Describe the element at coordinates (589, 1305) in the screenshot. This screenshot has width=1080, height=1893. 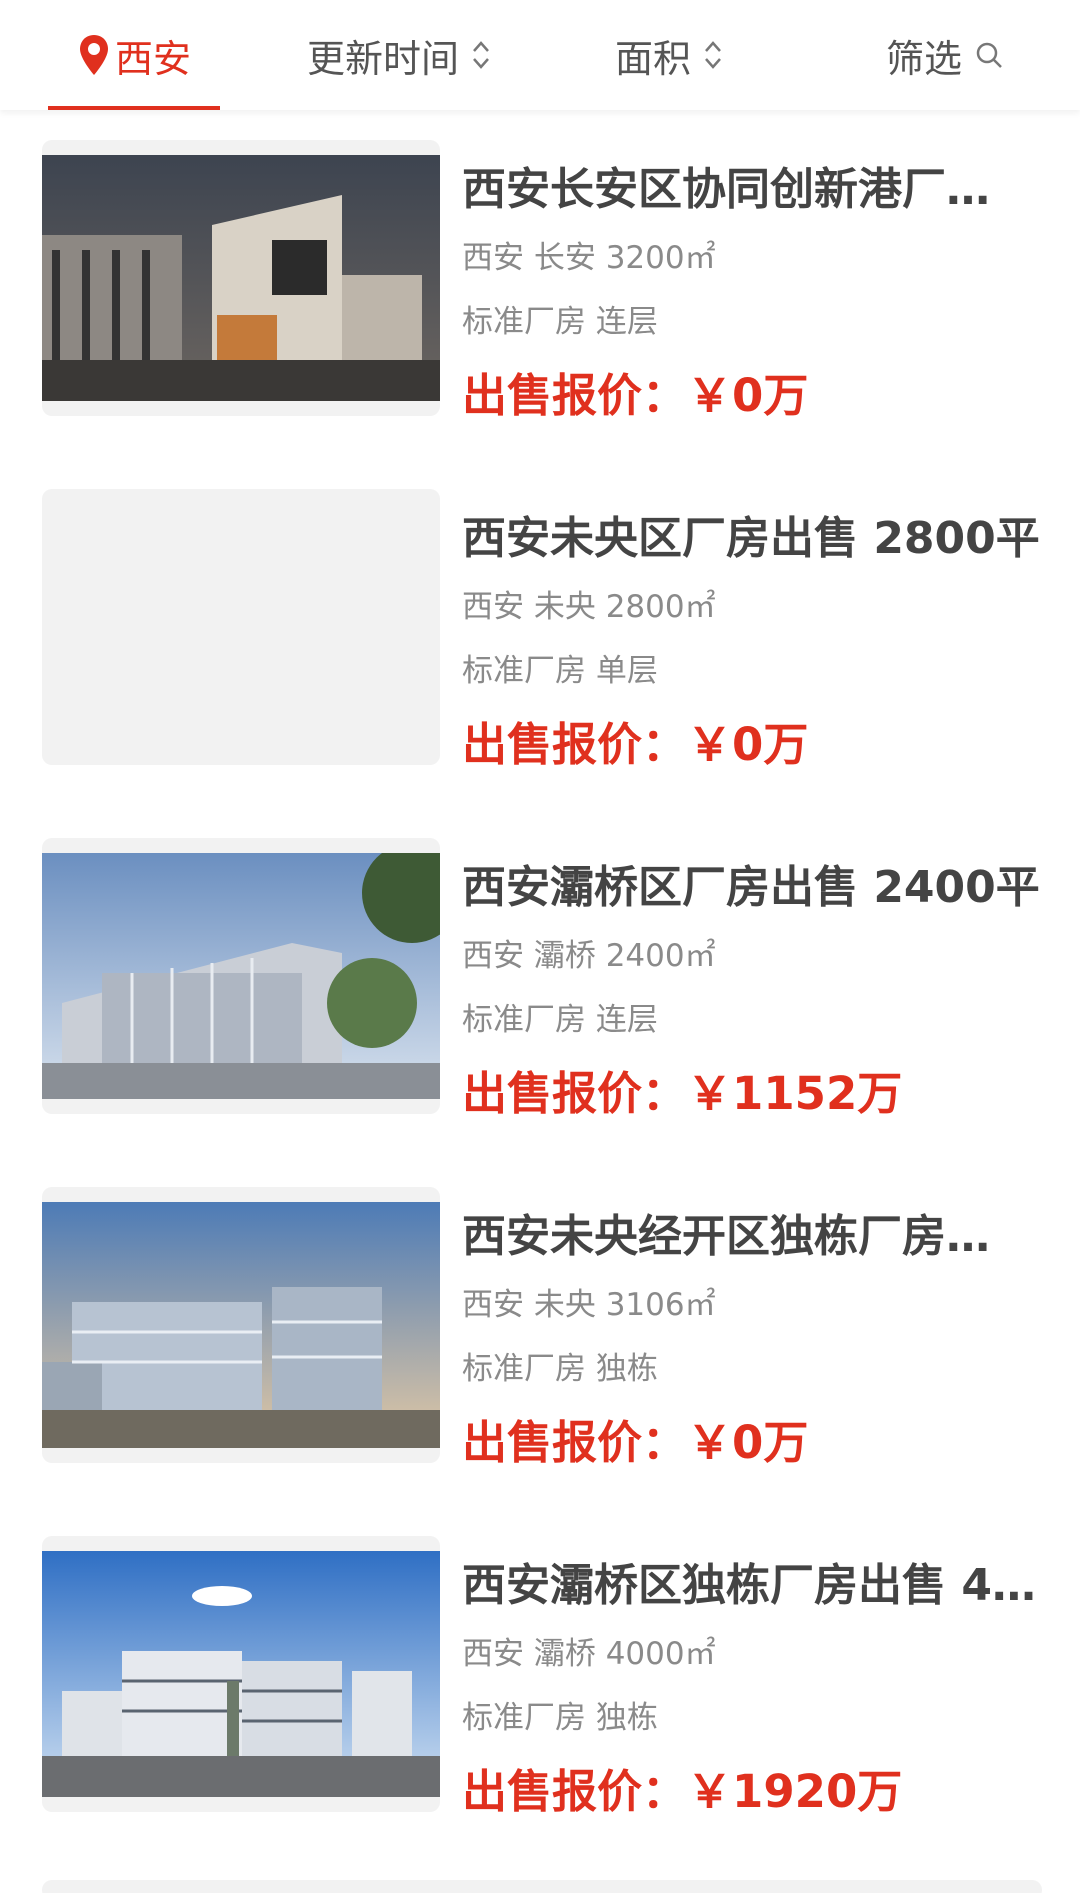
I see `listing-location-area: 西安 未央 3106㎡` at that location.